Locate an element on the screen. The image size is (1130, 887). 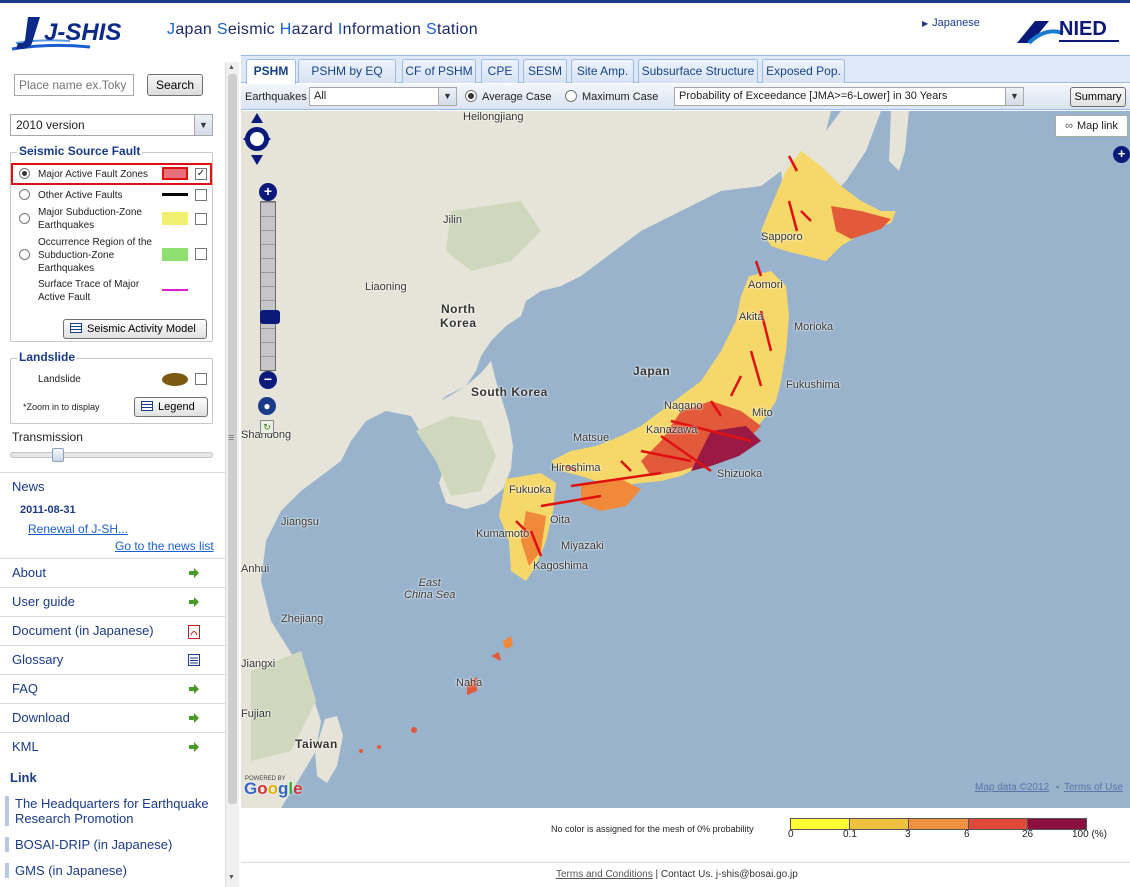
sidebar-menu-item: FAQ is located at coordinates (112, 688).